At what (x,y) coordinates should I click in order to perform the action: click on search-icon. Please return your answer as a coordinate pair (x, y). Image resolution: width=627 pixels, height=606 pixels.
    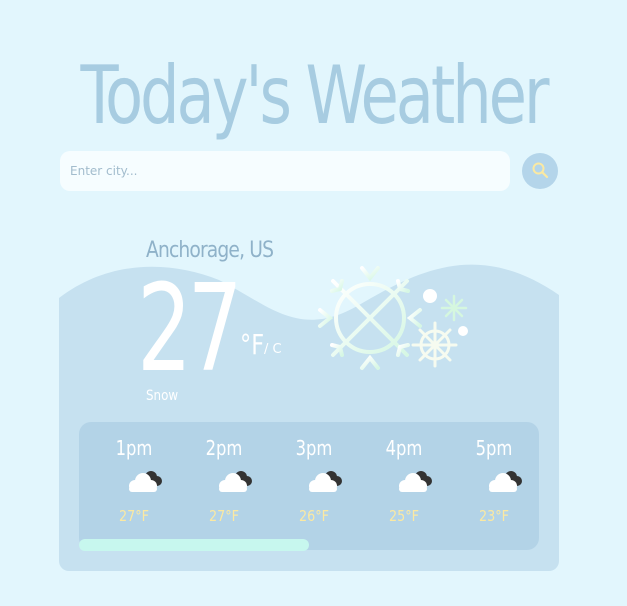
    Looking at the image, I should click on (540, 171).